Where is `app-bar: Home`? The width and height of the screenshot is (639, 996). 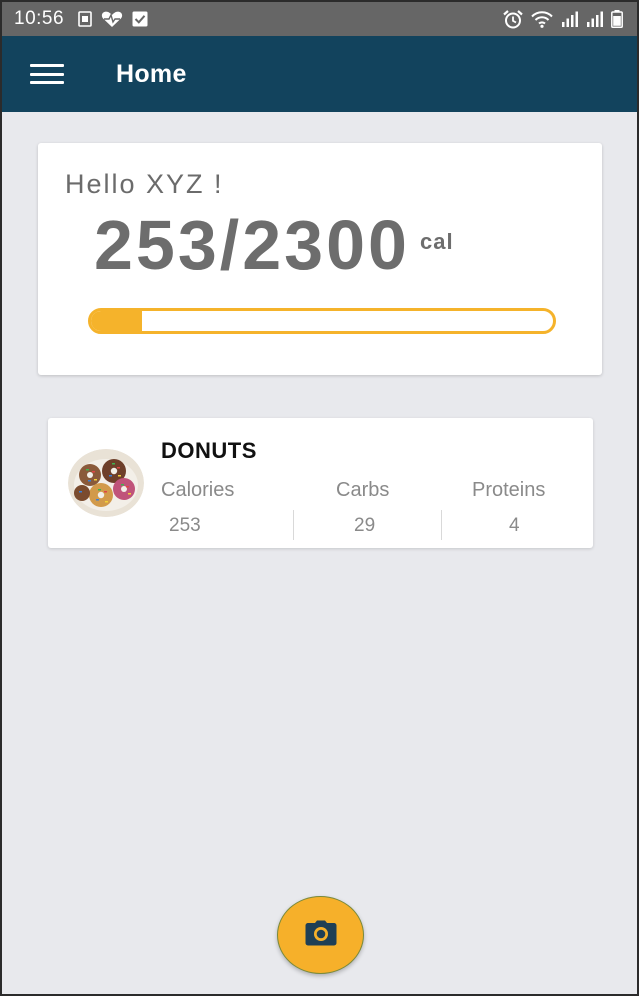 app-bar: Home is located at coordinates (319, 74).